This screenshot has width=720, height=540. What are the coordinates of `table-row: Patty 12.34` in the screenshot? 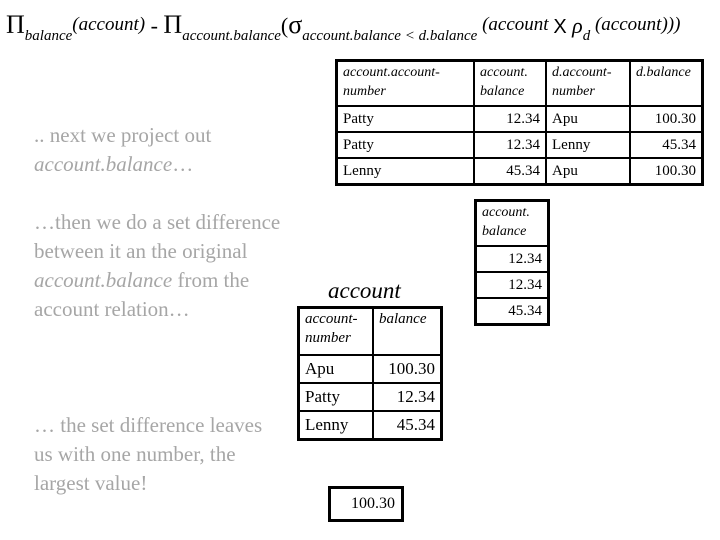 It's located at (370, 397).